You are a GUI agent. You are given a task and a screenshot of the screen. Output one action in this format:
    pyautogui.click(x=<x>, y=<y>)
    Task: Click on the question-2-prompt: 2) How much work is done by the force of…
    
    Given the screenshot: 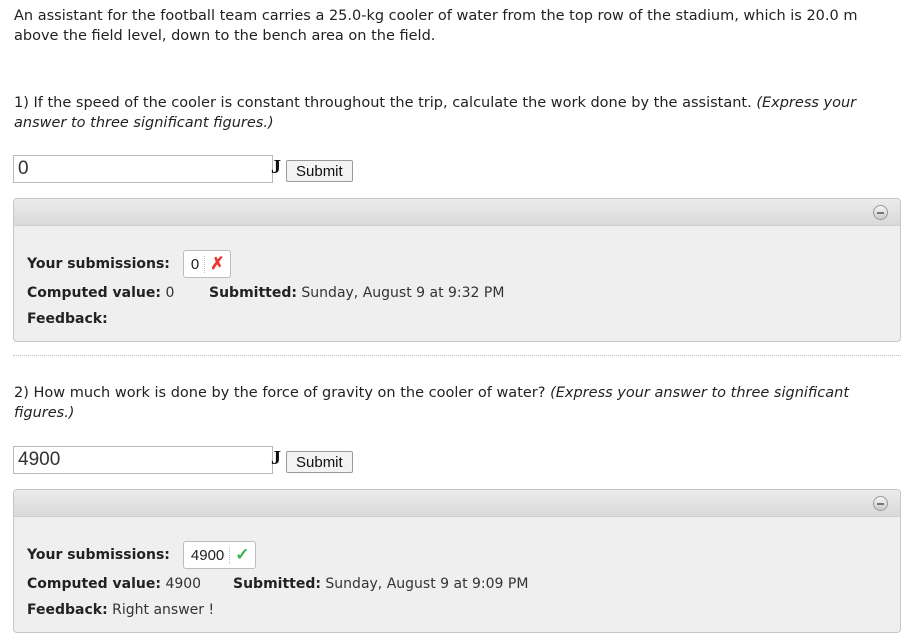 What is the action you would take?
    pyautogui.click(x=449, y=403)
    